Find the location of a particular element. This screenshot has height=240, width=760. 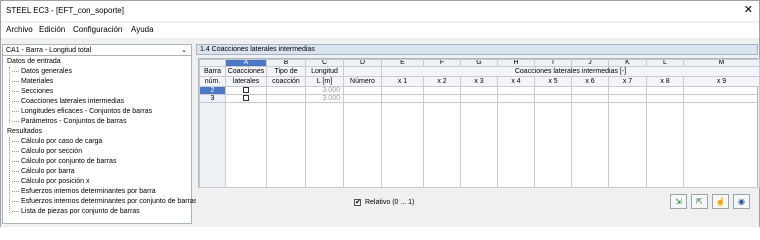

relative-label: Relativo (0 ... 1) is located at coordinates (389, 202).